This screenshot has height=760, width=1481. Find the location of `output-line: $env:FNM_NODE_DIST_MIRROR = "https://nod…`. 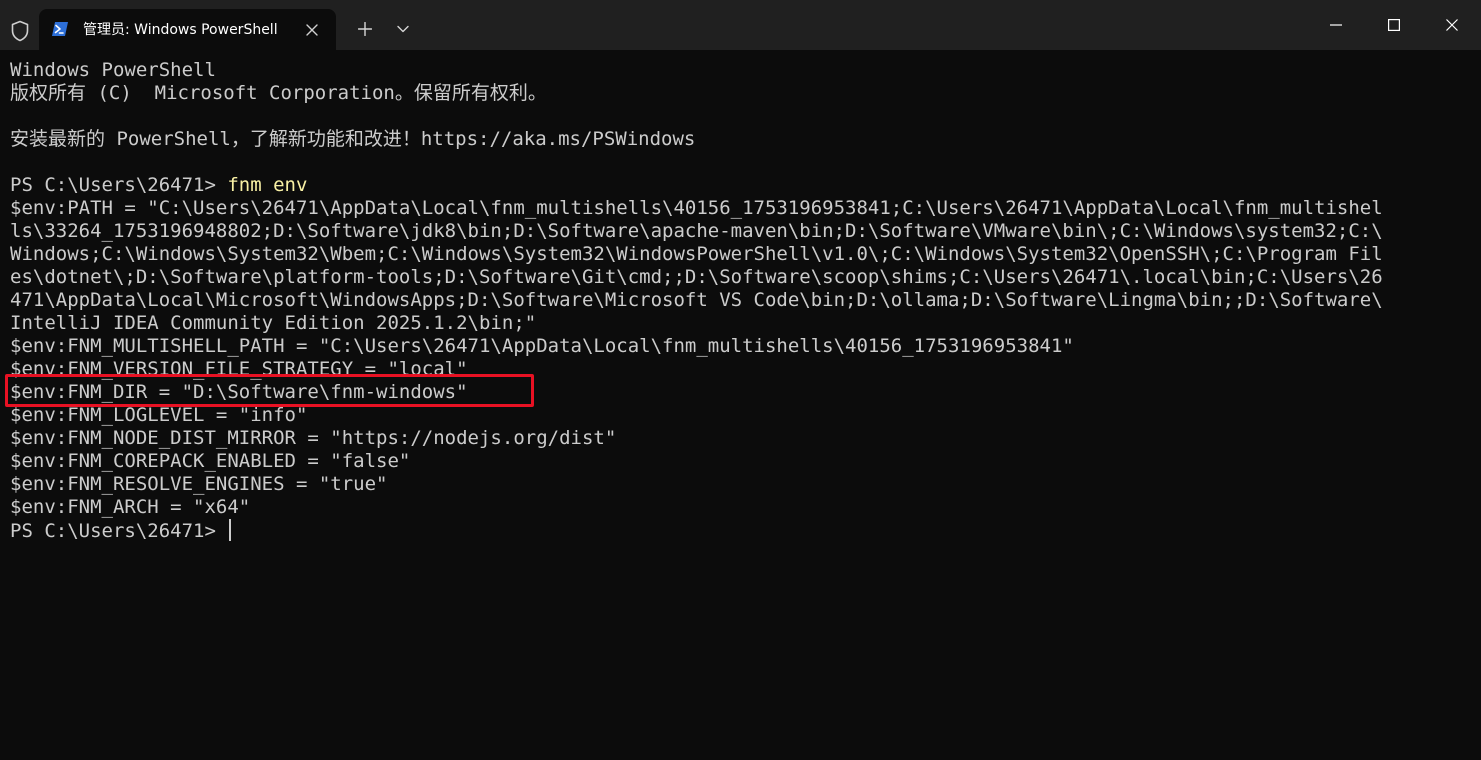

output-line: $env:FNM_NODE_DIST_MIRROR = "https://nod… is located at coordinates (313, 438).